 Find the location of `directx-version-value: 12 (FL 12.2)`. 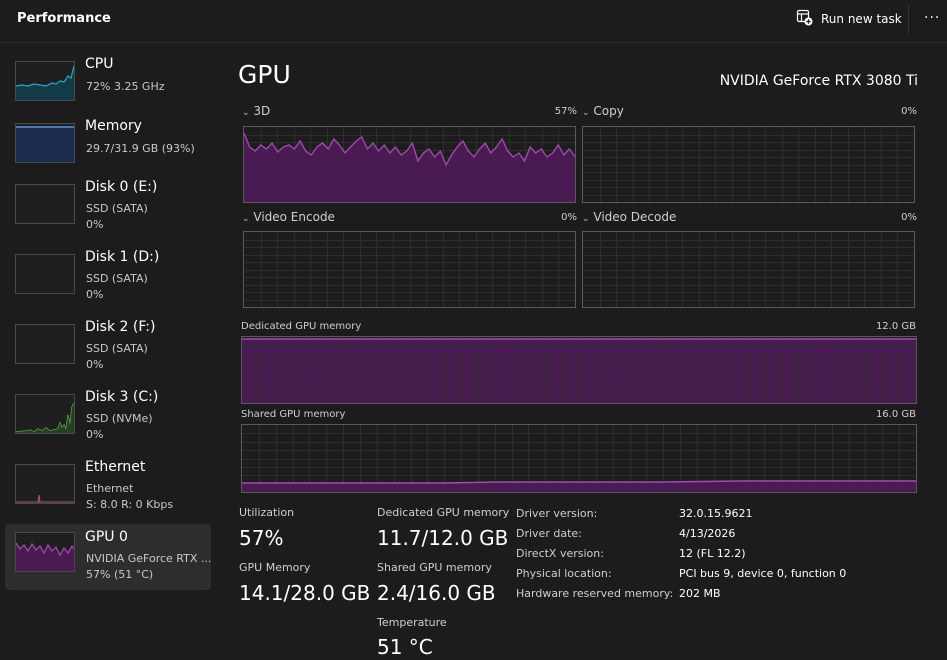

directx-version-value: 12 (FL 12.2) is located at coordinates (712, 553).